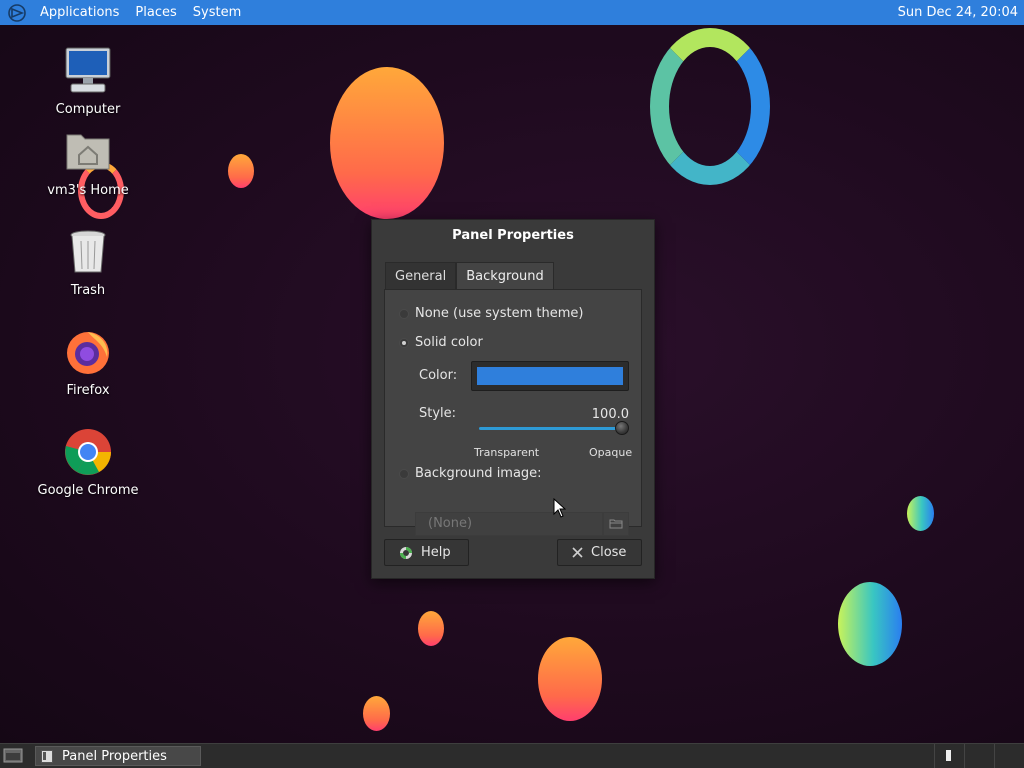 The height and width of the screenshot is (768, 1024). I want to click on desktop-icon-label: Trash, so click(88, 290).